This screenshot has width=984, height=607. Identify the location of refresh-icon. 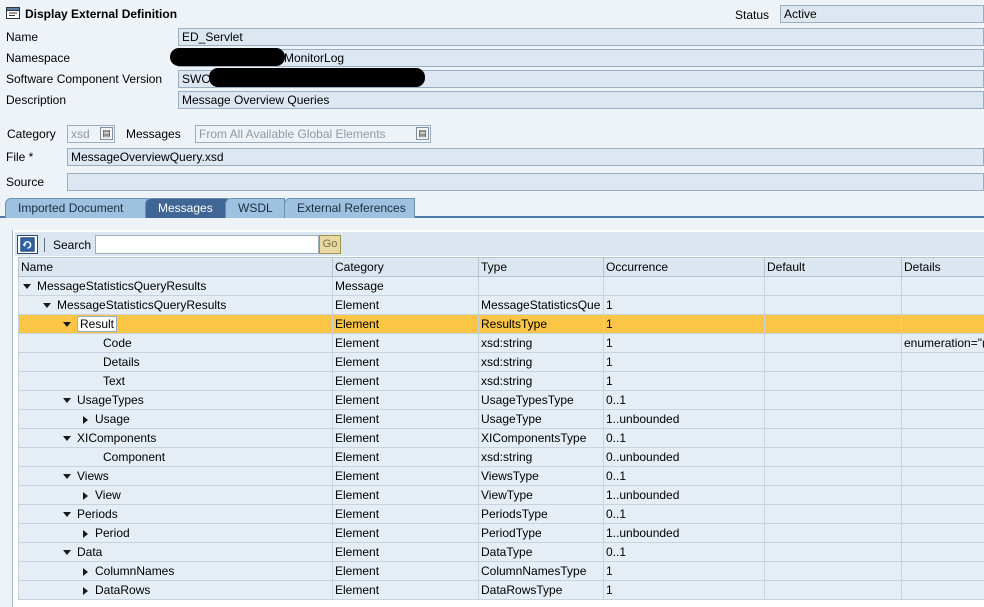
(27, 244).